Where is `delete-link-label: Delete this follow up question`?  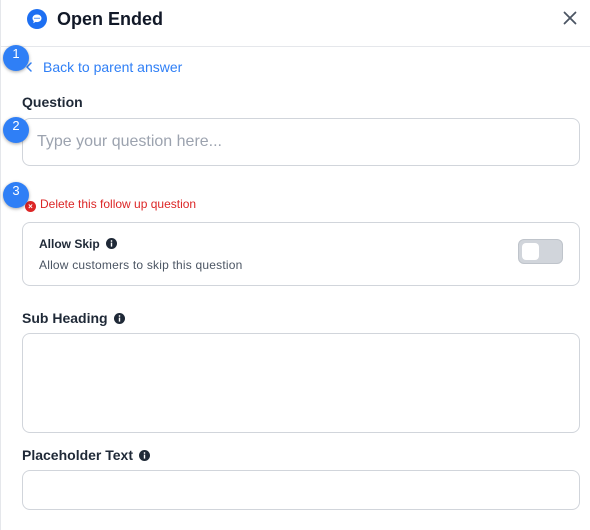
delete-link-label: Delete this follow up question is located at coordinates (118, 204).